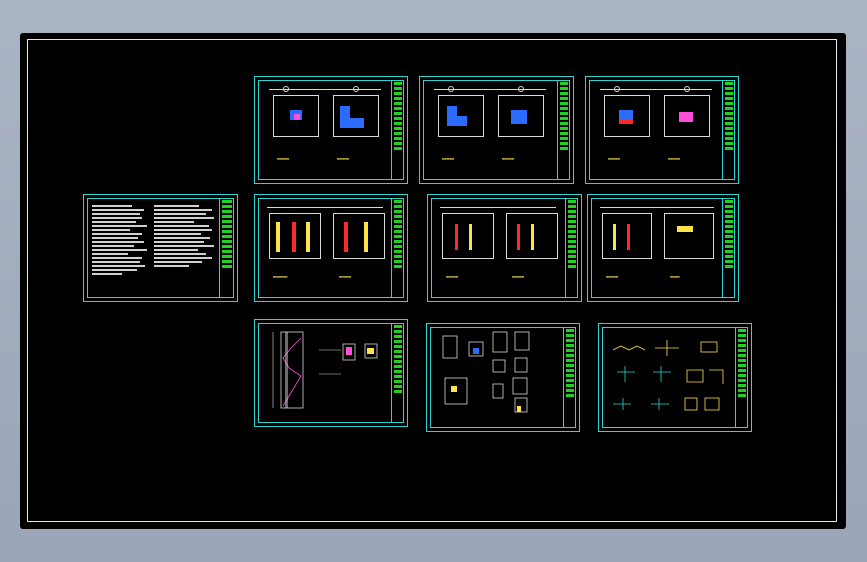 The width and height of the screenshot is (867, 562). What do you see at coordinates (504, 248) in the screenshot?
I see `plan-sheet-5: ▬▬▬▬▬ ▬▬▬▬▬` at bounding box center [504, 248].